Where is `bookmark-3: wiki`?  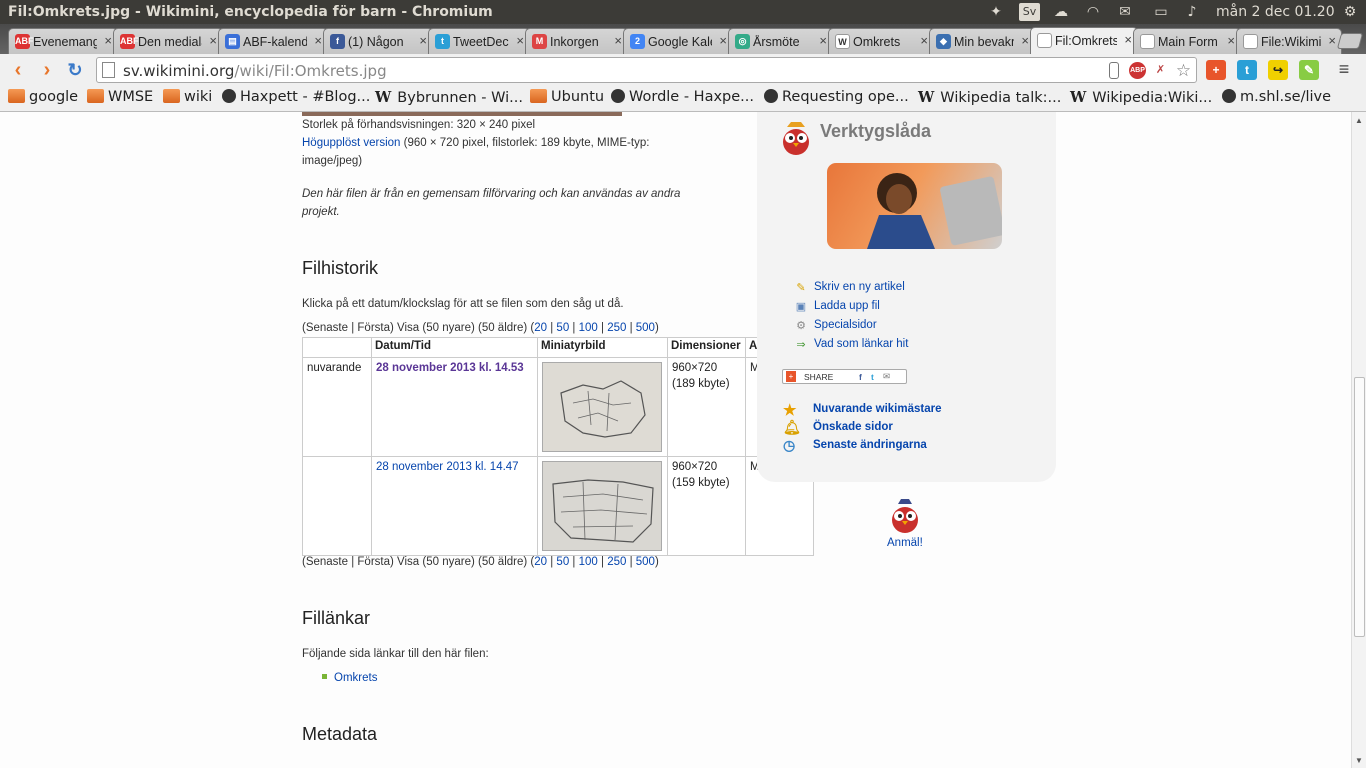 bookmark-3: wiki is located at coordinates (187, 99).